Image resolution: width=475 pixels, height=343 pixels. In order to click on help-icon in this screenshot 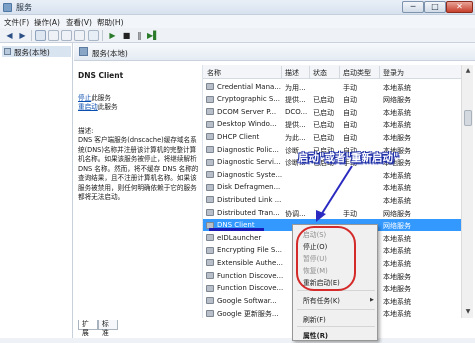, I will do `click(93, 35)`.